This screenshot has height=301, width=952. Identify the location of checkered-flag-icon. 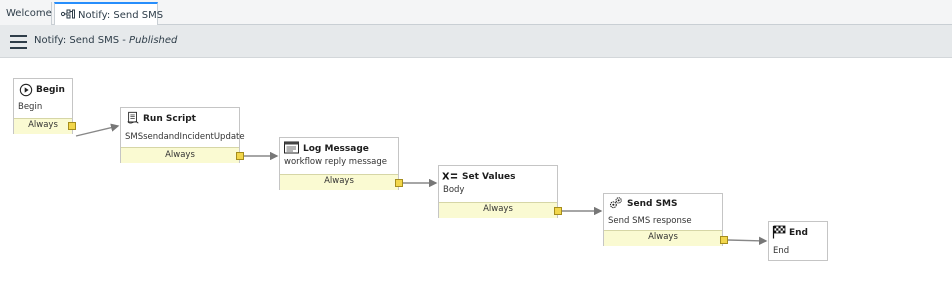
(779, 232).